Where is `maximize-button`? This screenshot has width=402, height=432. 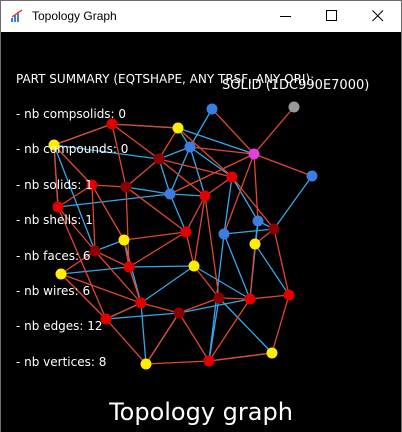 maximize-button is located at coordinates (332, 16).